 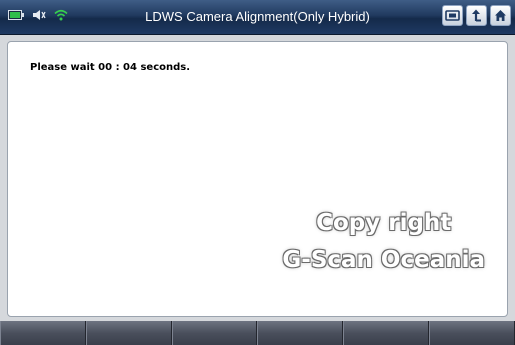 What do you see at coordinates (383, 260) in the screenshot?
I see `watermark-line-2: G-Scan Oceania` at bounding box center [383, 260].